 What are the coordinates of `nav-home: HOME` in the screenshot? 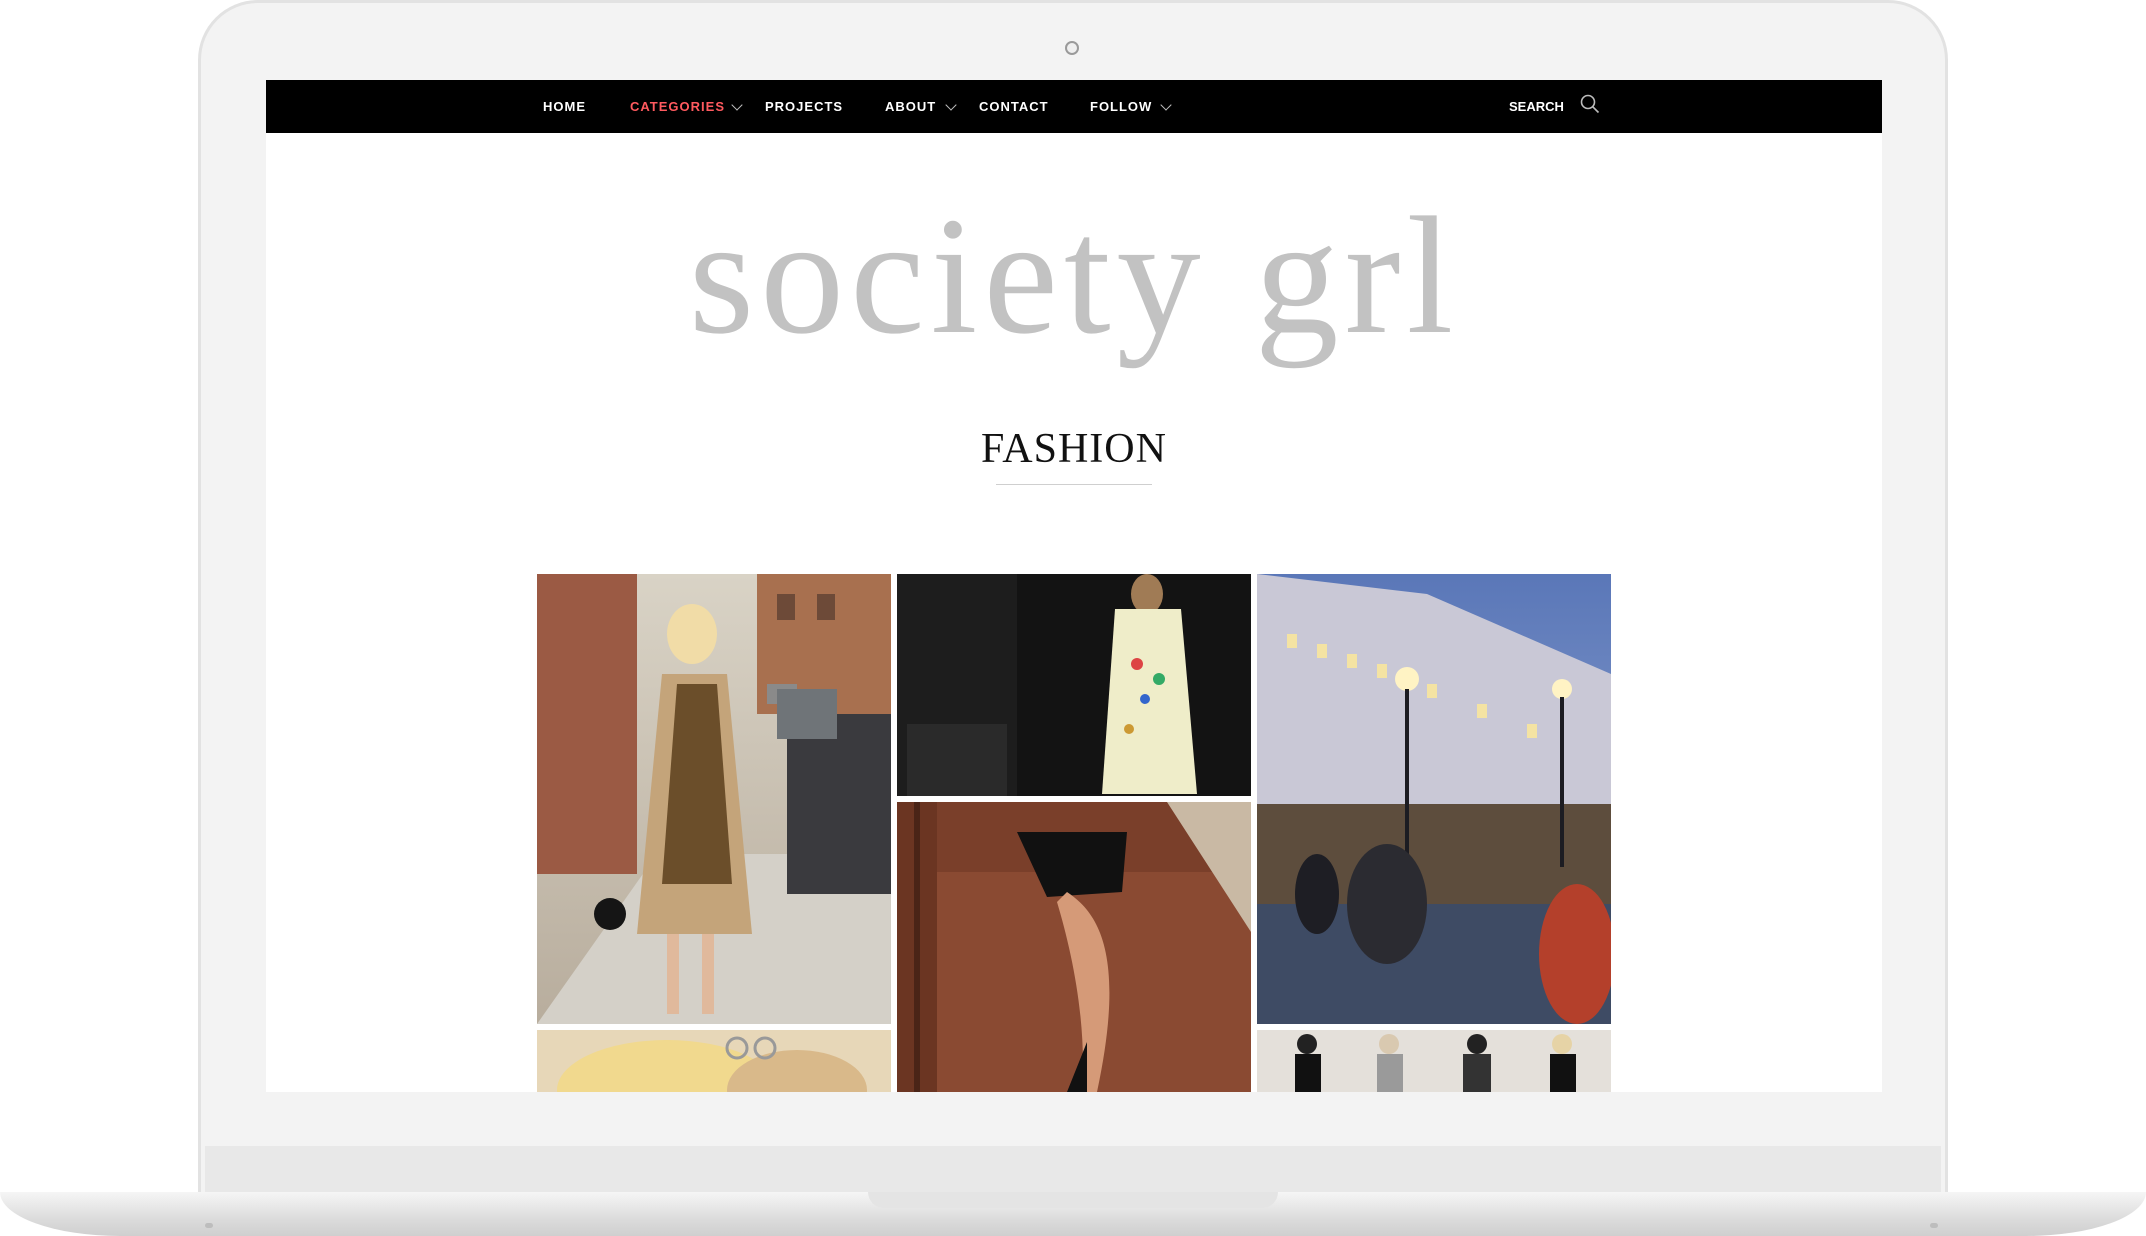 It's located at (564, 106).